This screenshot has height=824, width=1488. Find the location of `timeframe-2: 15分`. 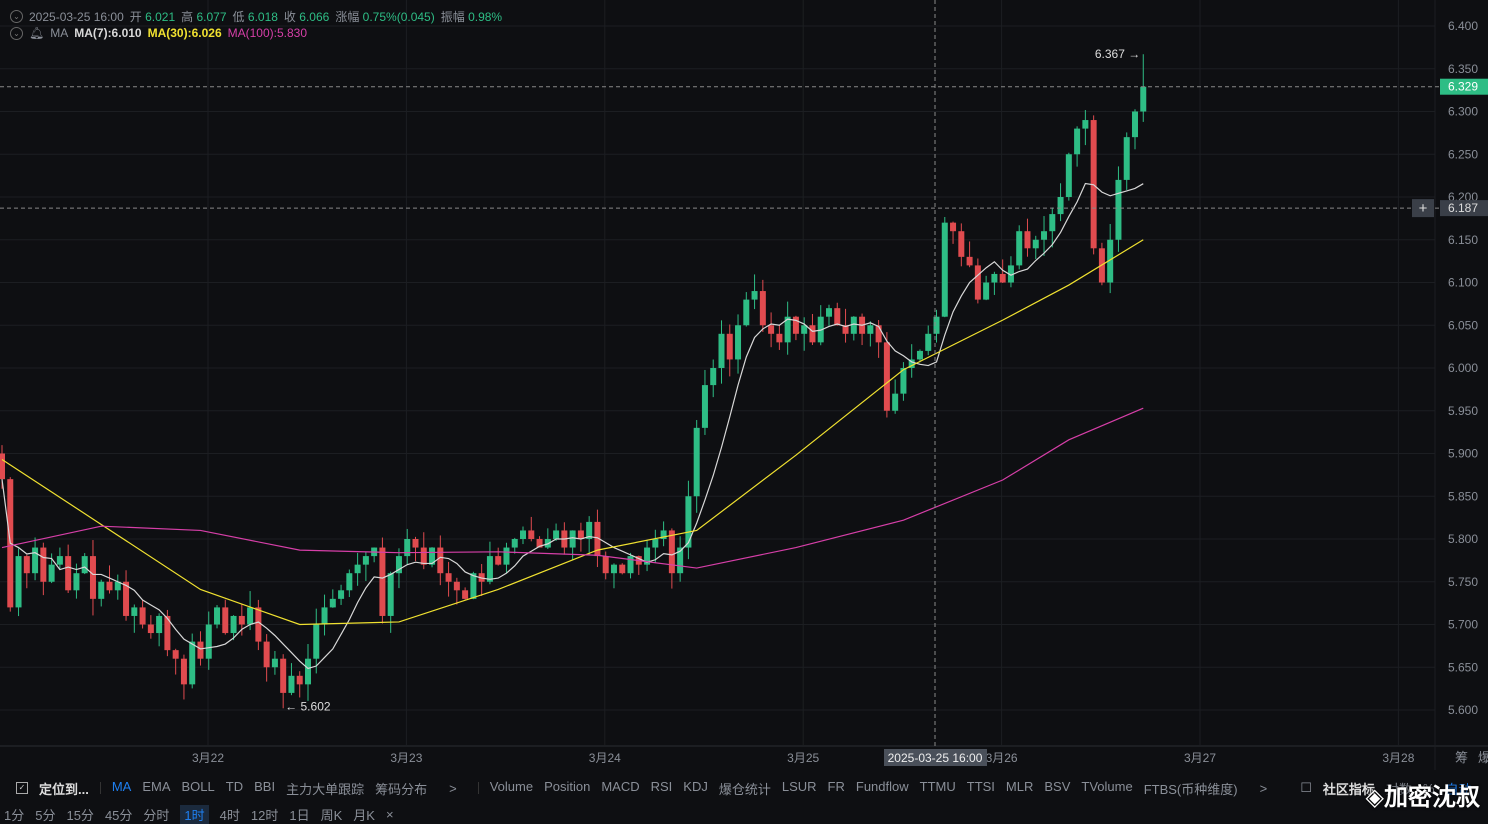

timeframe-2: 15分 is located at coordinates (79, 814).